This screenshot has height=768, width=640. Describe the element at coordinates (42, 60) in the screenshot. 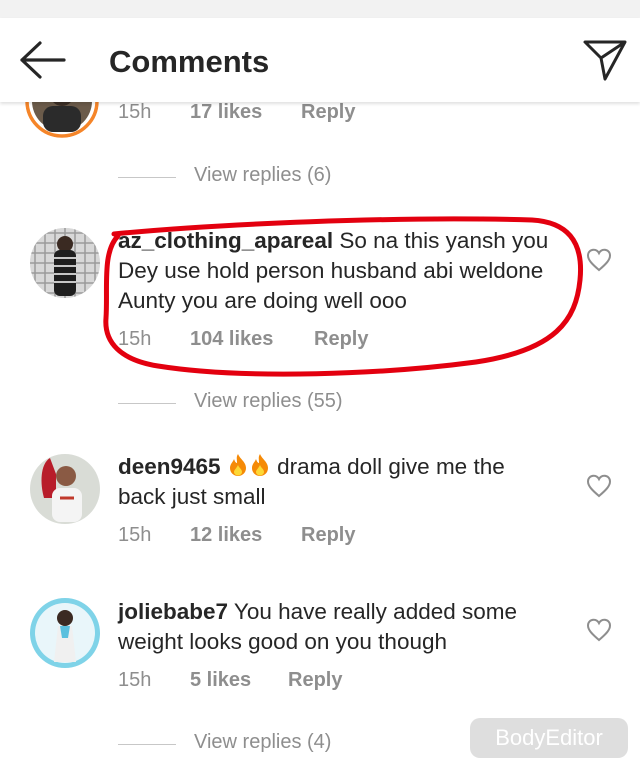

I see `back-arrow-icon` at that location.